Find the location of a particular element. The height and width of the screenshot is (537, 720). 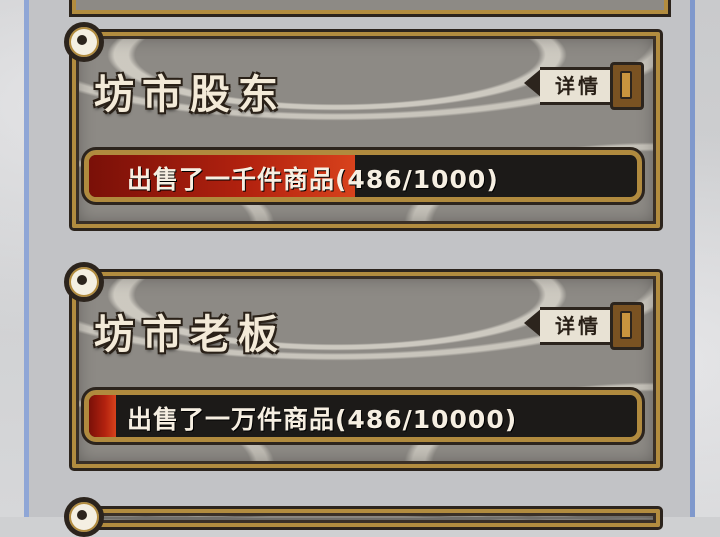

progress-bar: 出售了一千件商品(486/1000) is located at coordinates (363, 176).